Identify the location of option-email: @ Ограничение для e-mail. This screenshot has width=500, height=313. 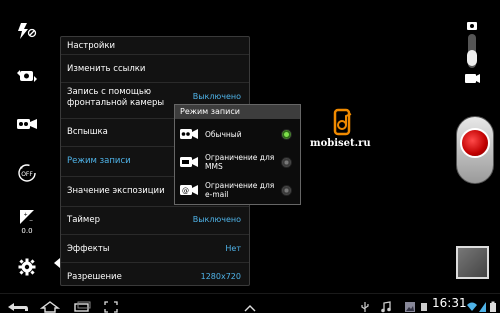
(237, 190).